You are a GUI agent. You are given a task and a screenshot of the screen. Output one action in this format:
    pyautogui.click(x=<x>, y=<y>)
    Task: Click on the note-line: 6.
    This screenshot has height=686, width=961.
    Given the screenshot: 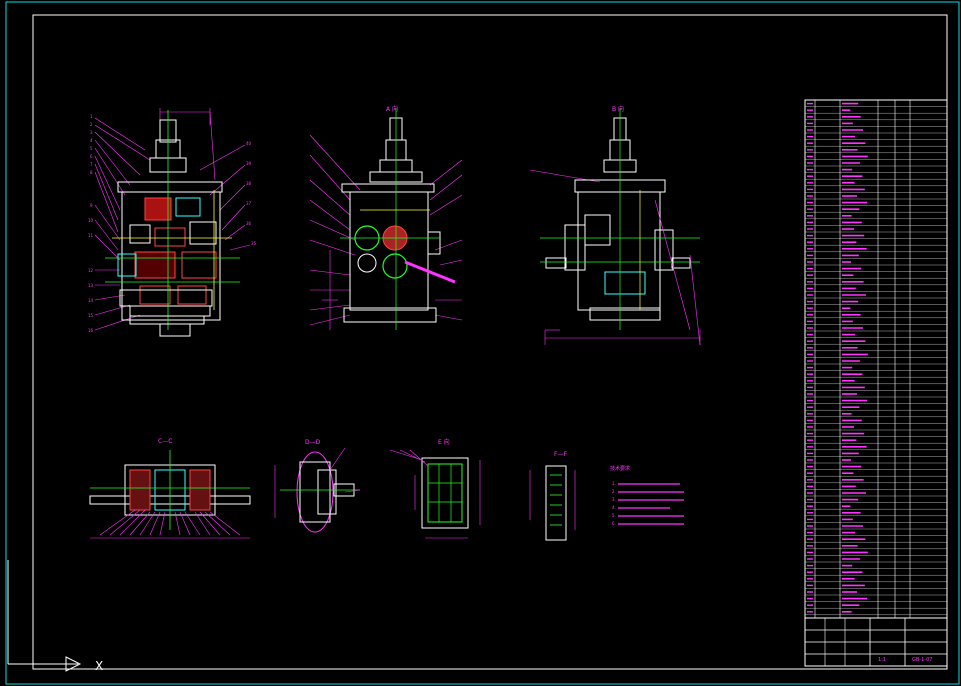 What is the action you would take?
    pyautogui.click(x=614, y=523)
    